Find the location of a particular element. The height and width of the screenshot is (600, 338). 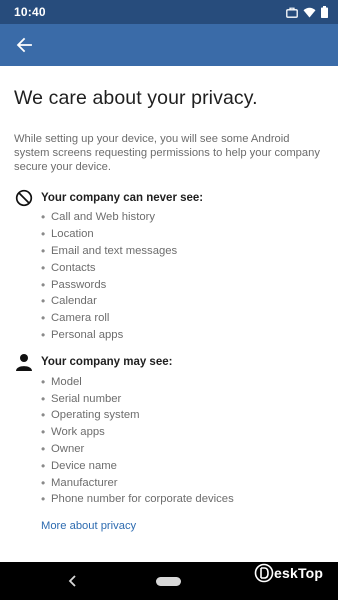

list-item: • Phone number for corporate devices is located at coordinates (137, 499).